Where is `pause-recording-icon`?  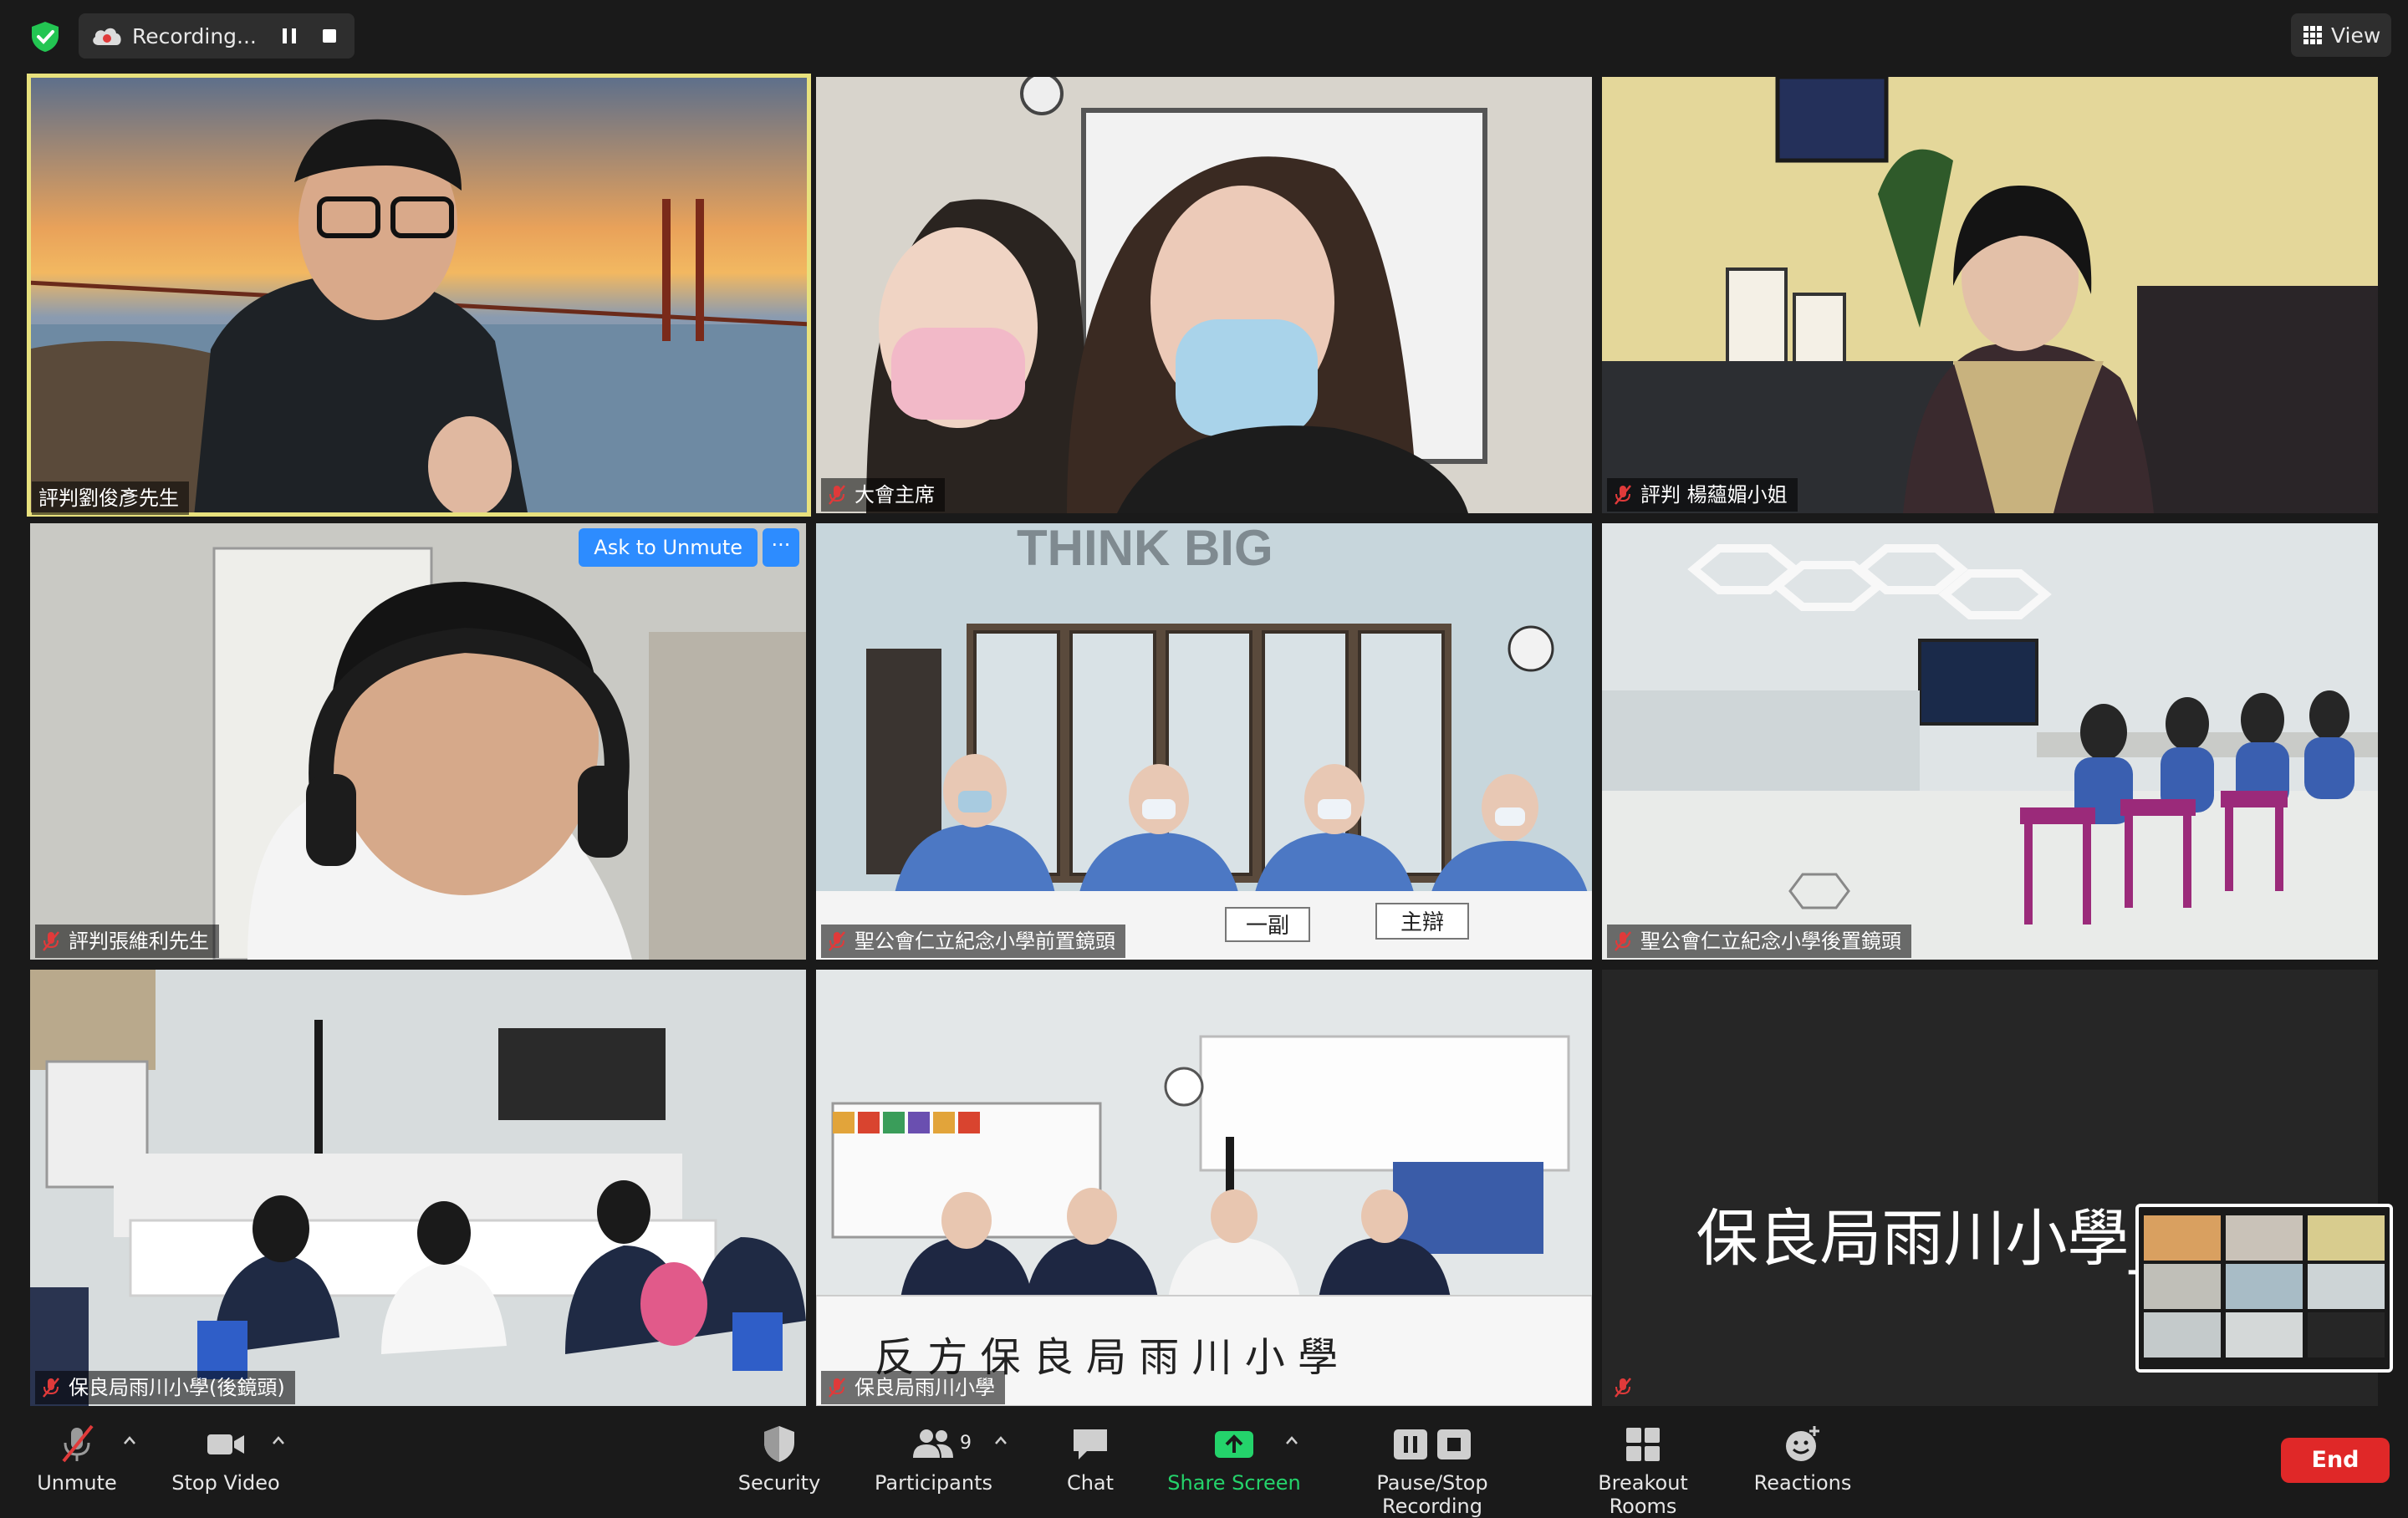
pause-recording-icon is located at coordinates (289, 36).